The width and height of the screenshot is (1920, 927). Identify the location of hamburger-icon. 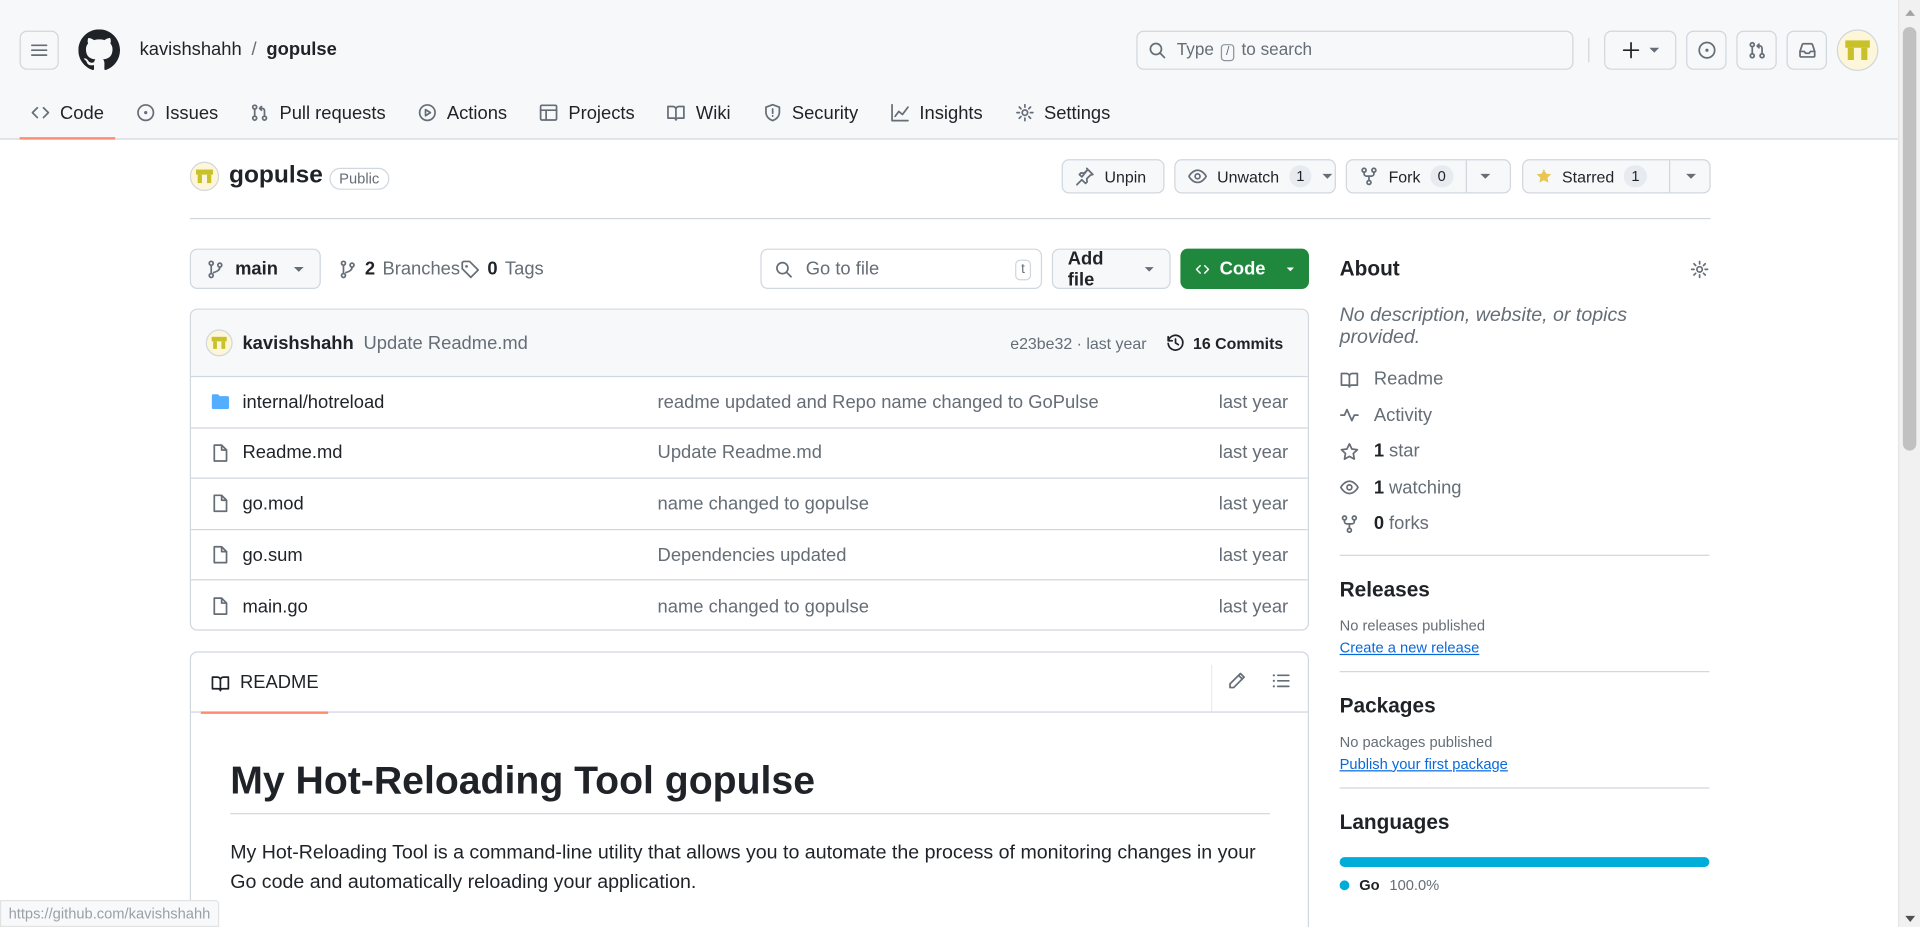
(39, 50).